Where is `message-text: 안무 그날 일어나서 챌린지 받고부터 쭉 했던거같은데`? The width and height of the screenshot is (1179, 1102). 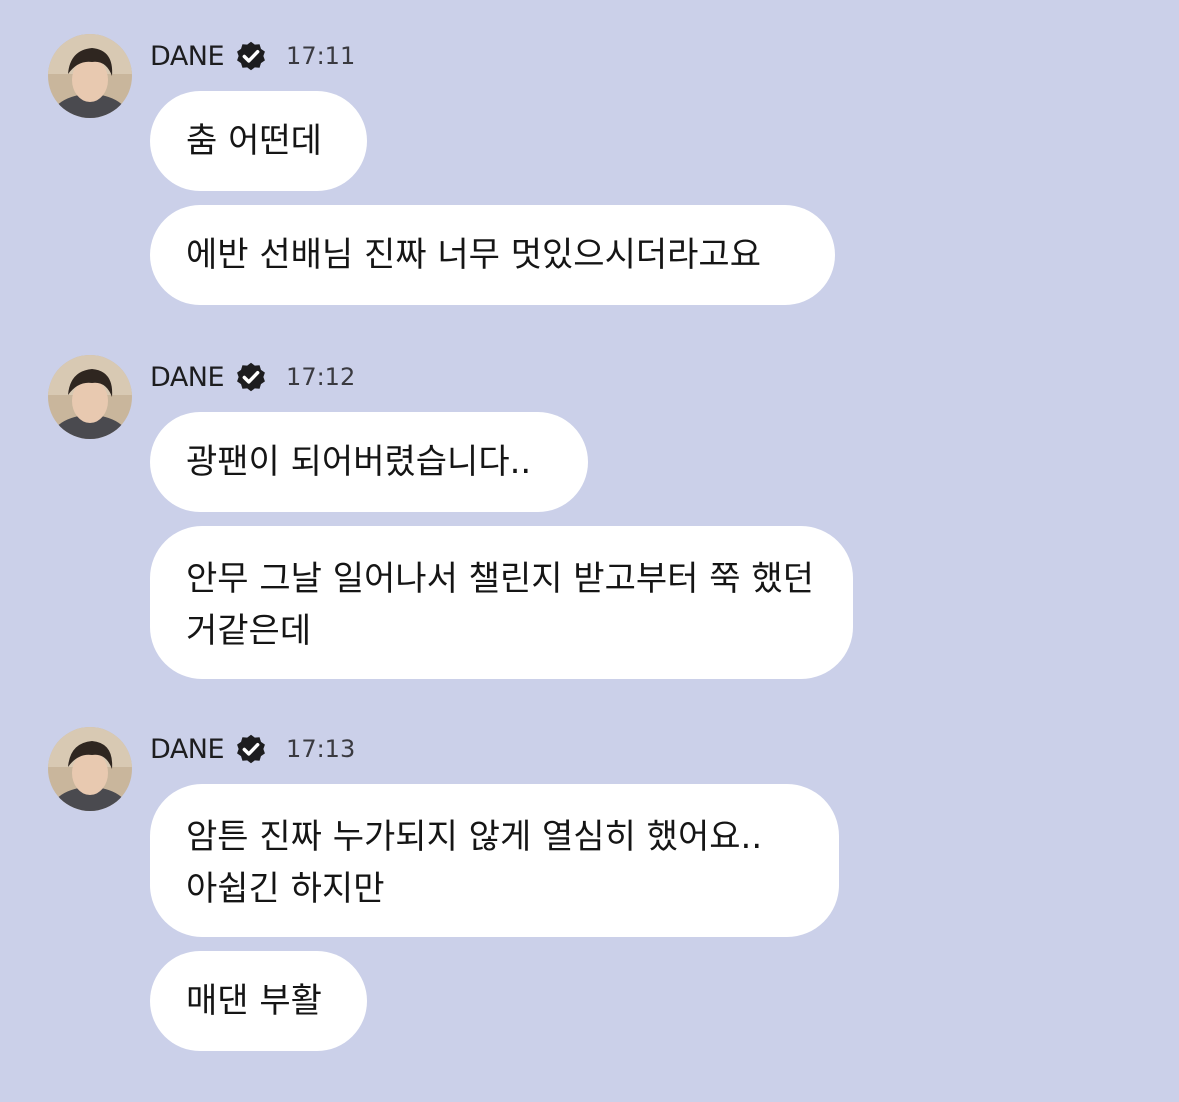 message-text: 안무 그날 일어나서 챌린지 받고부터 쭉 했던거같은데 is located at coordinates (500, 605).